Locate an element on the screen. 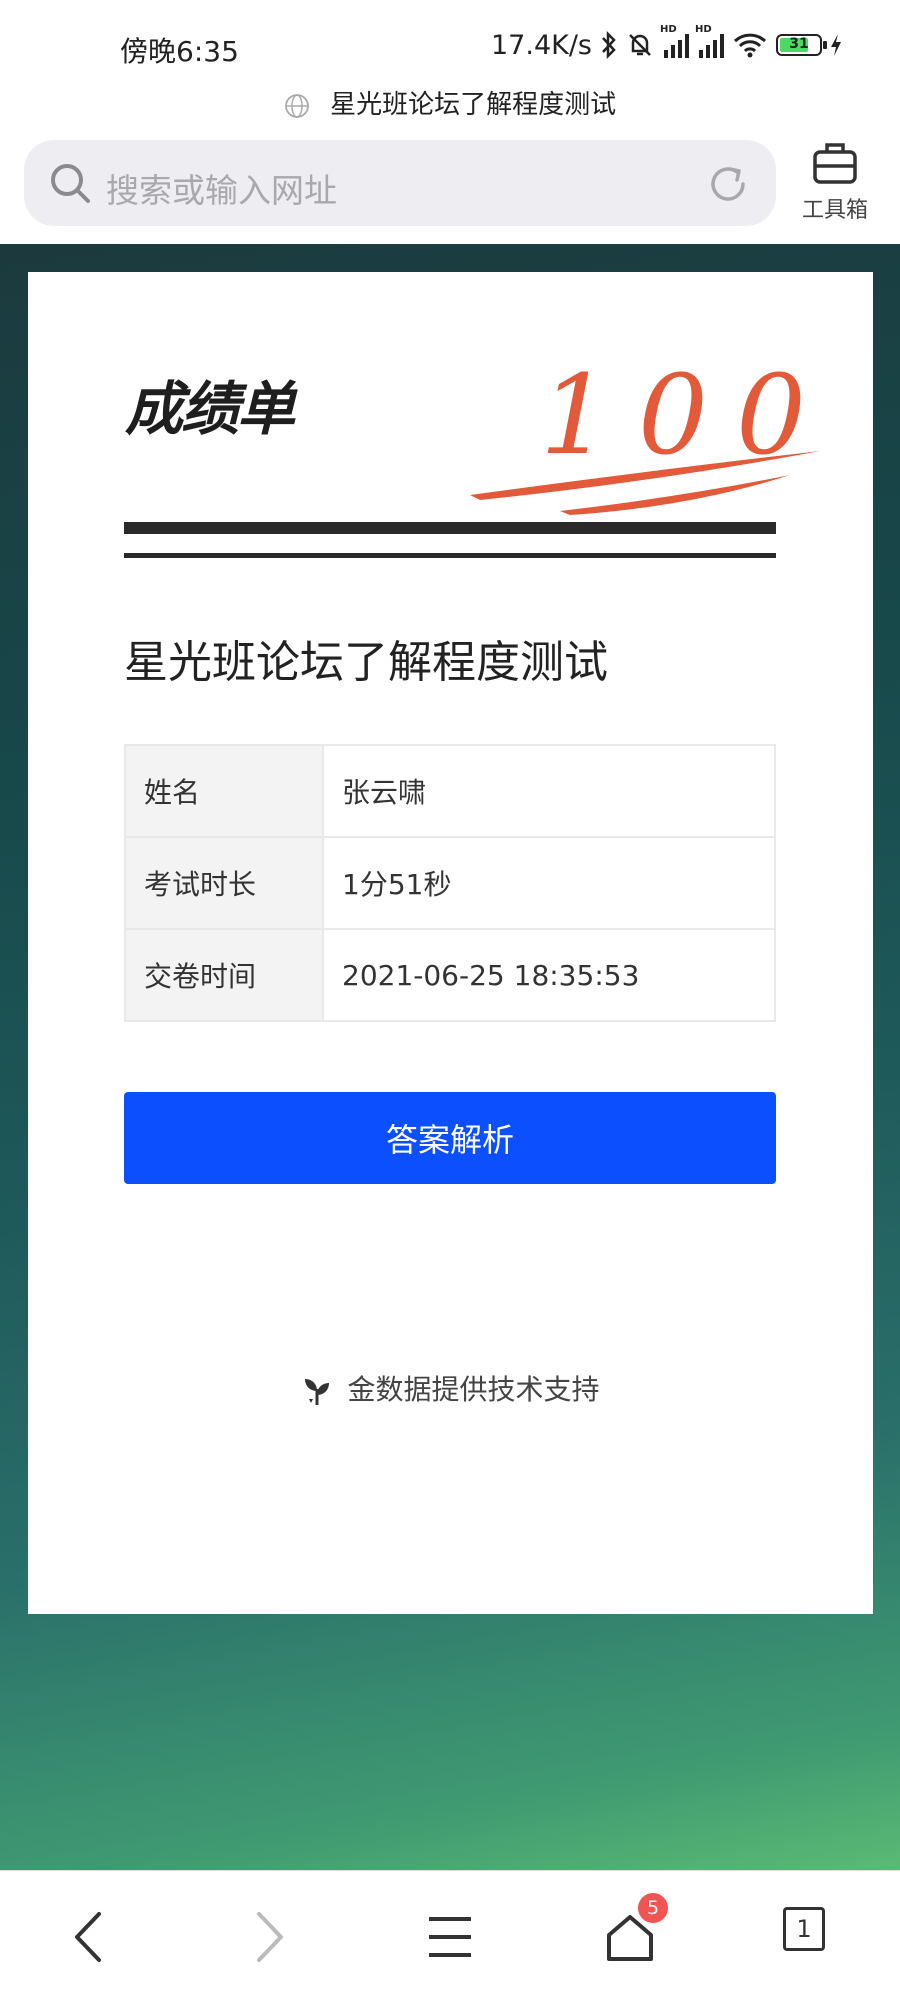 The height and width of the screenshot is (2001, 900). table-row: 考试时长 1分51秒 is located at coordinates (450, 883).